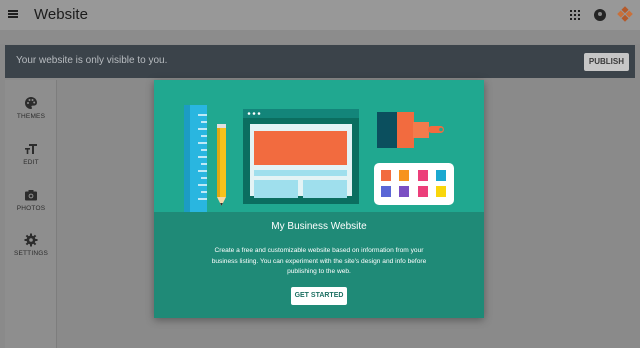 Image resolution: width=640 pixels, height=348 pixels. Describe the element at coordinates (31, 116) in the screenshot. I see `sidebar-item-label: THEMES` at that location.